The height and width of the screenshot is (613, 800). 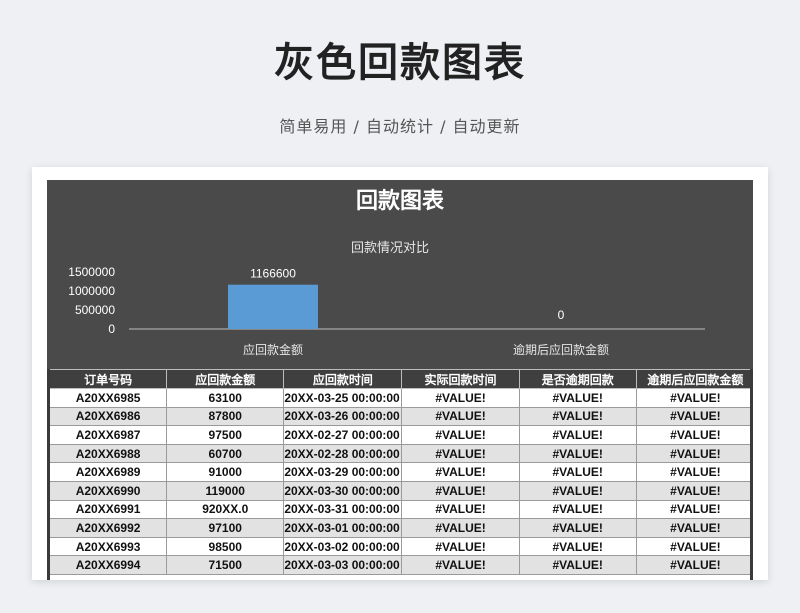 What do you see at coordinates (91, 272) in the screenshot?
I see `y-tick-label: 1500000` at bounding box center [91, 272].